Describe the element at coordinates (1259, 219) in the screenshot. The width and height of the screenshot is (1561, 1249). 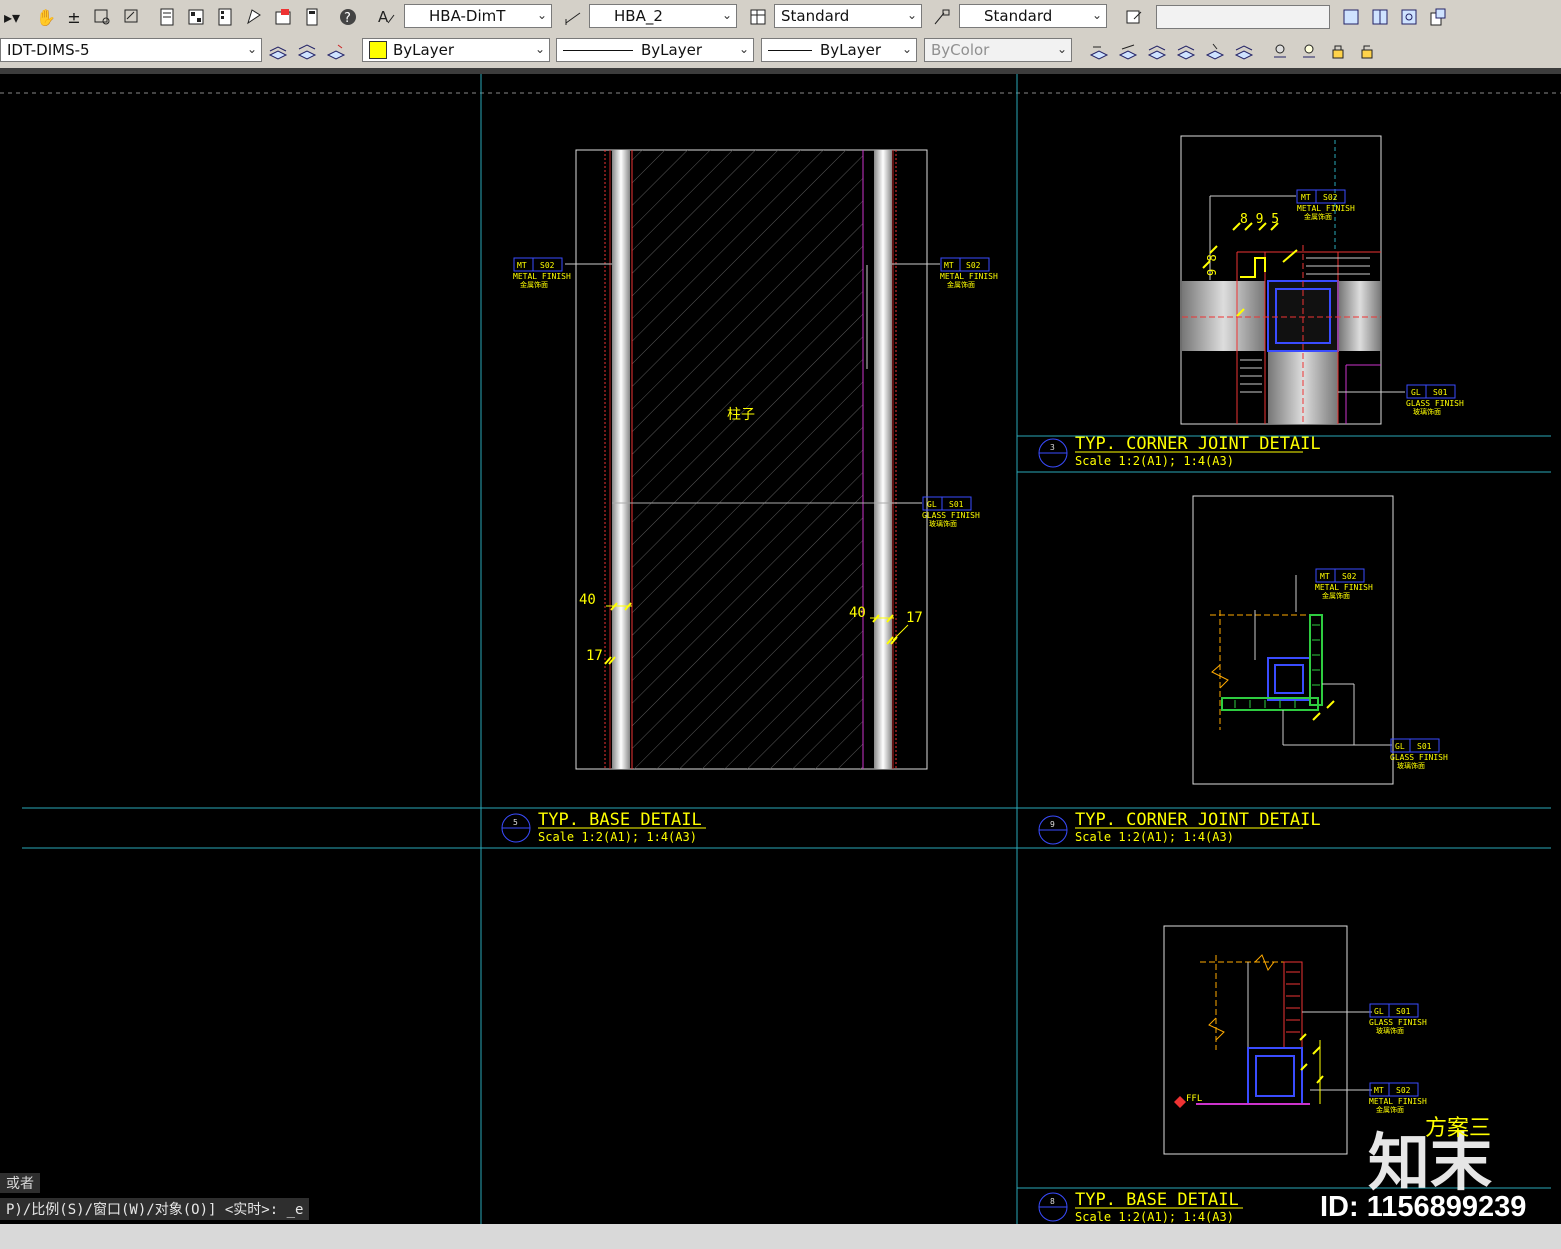
I see `dim-895: 8 9 5` at that location.